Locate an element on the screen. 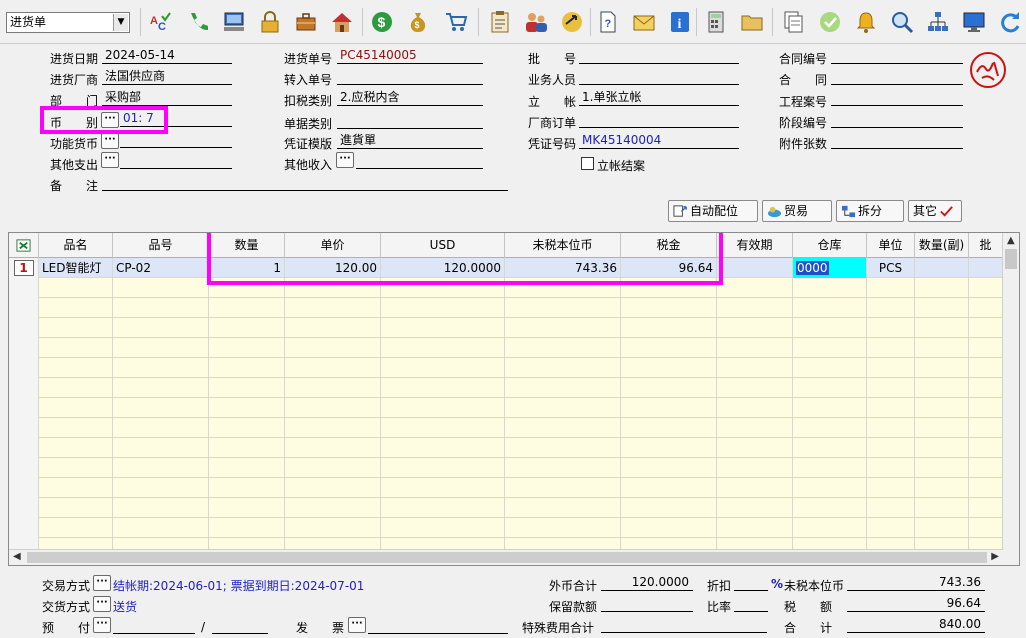 The width and height of the screenshot is (1026, 638). other-expense-button: ··· is located at coordinates (110, 160).